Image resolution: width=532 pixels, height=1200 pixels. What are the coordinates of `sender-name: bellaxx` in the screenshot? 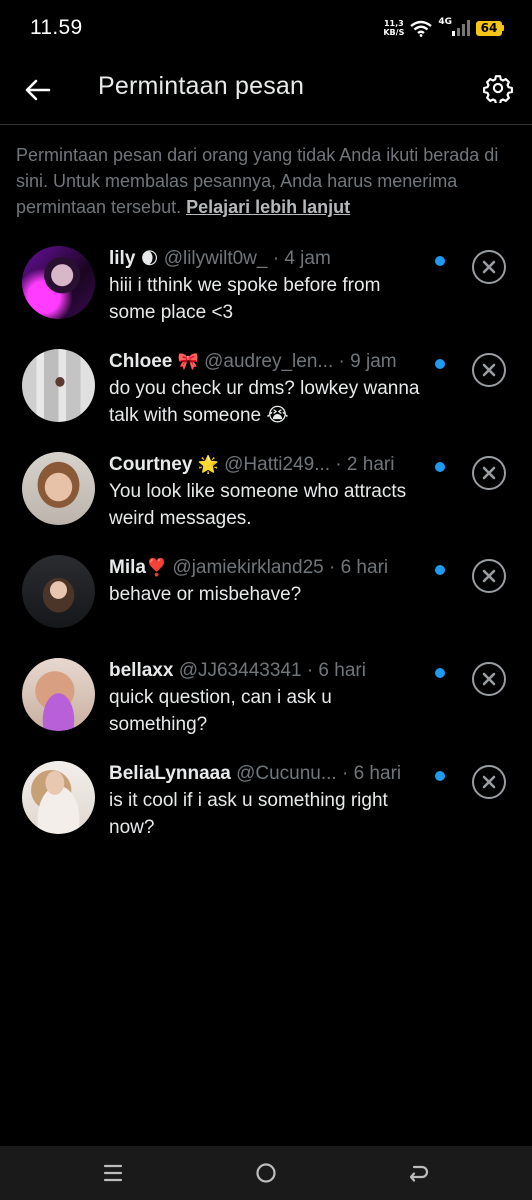 It's located at (141, 670).